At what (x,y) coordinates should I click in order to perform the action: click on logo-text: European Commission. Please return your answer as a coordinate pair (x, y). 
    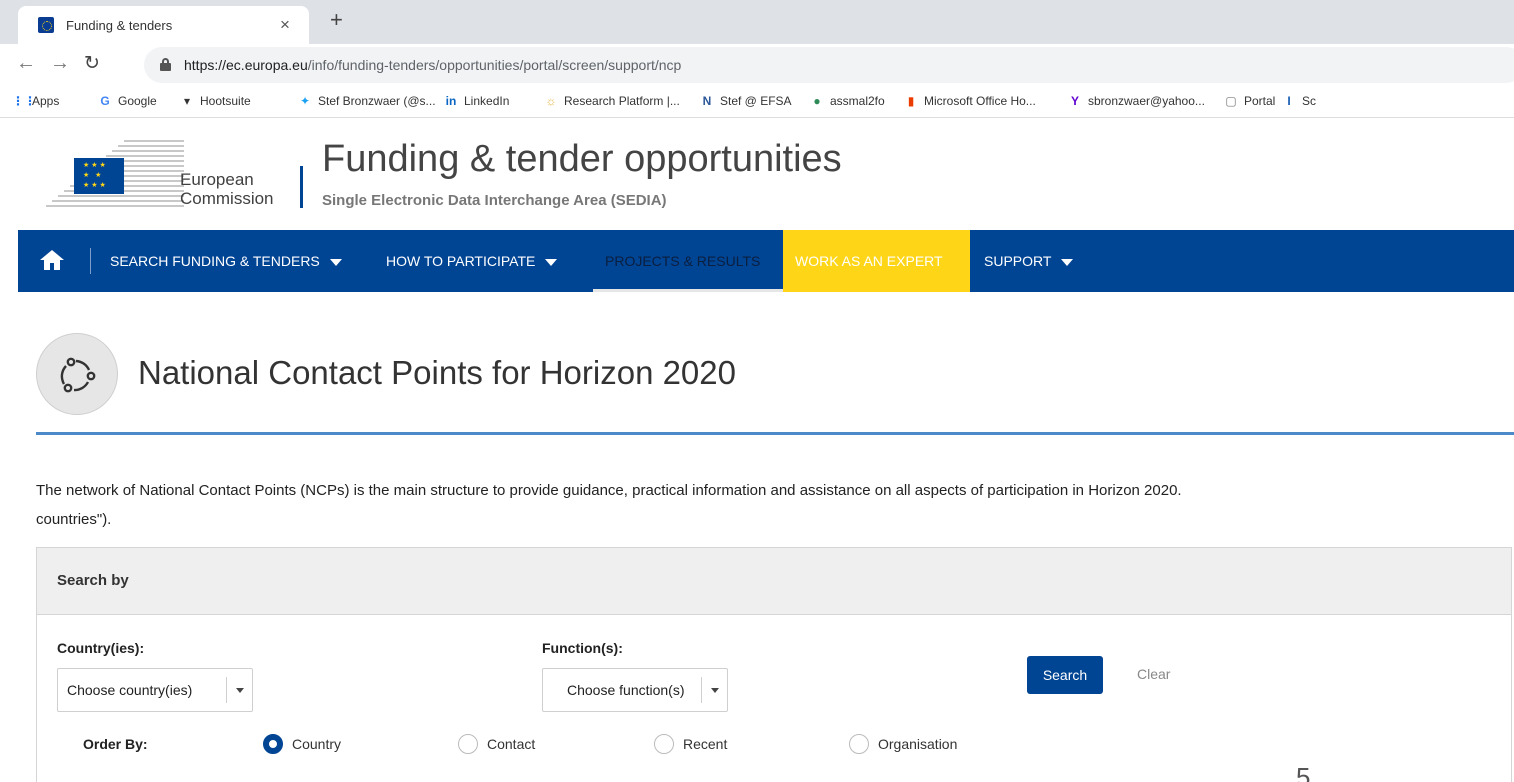
    Looking at the image, I should click on (227, 189).